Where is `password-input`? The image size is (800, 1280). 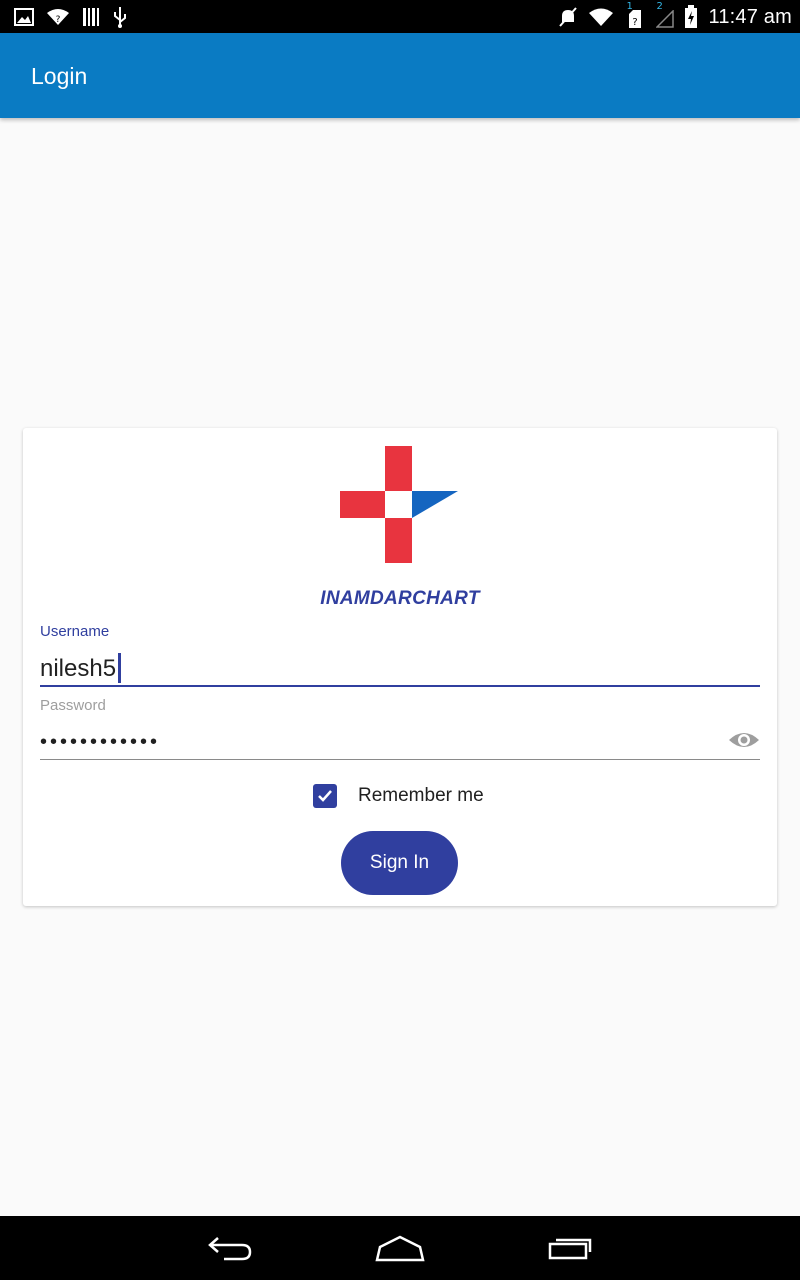 password-input is located at coordinates (400, 742).